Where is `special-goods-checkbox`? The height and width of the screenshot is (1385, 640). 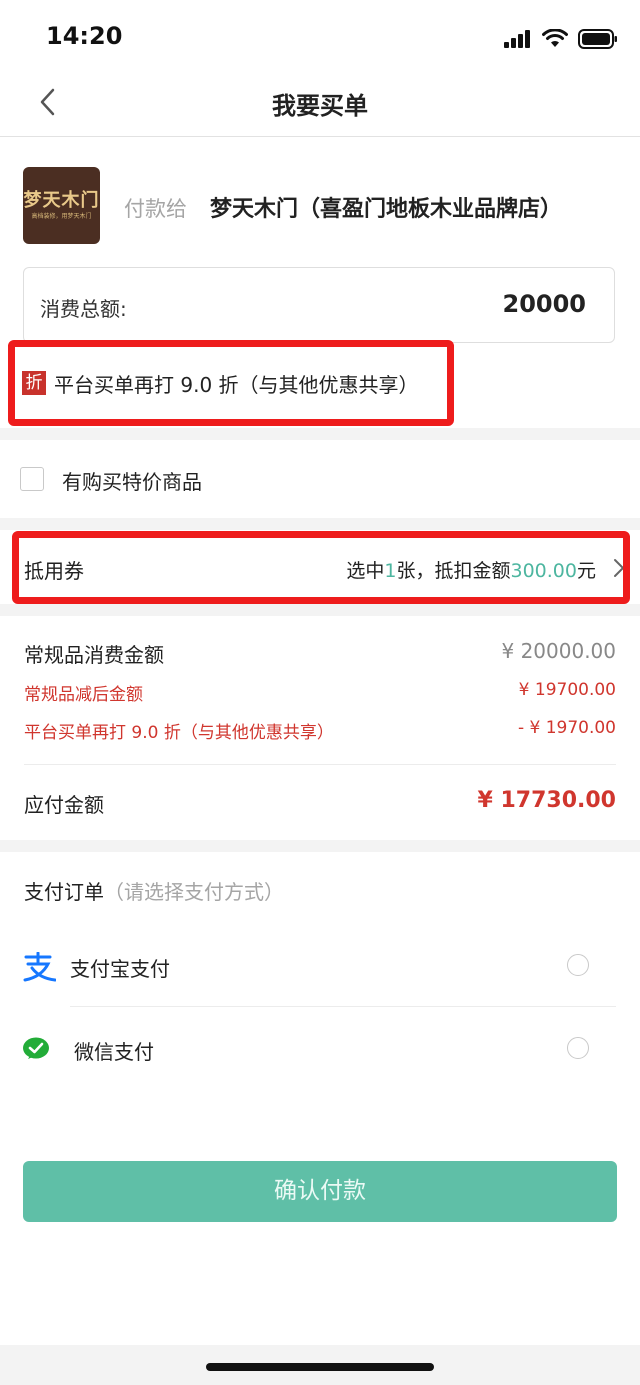 special-goods-checkbox is located at coordinates (32, 479).